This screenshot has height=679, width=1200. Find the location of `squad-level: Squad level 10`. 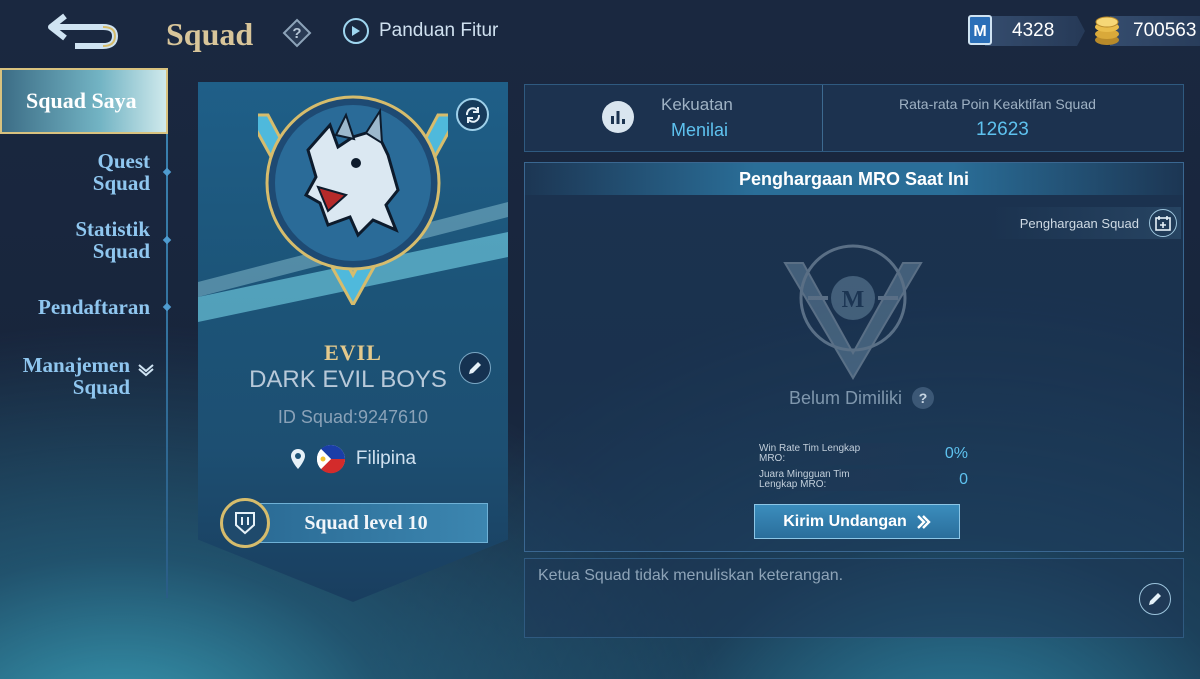

squad-level: Squad level 10 is located at coordinates (354, 523).